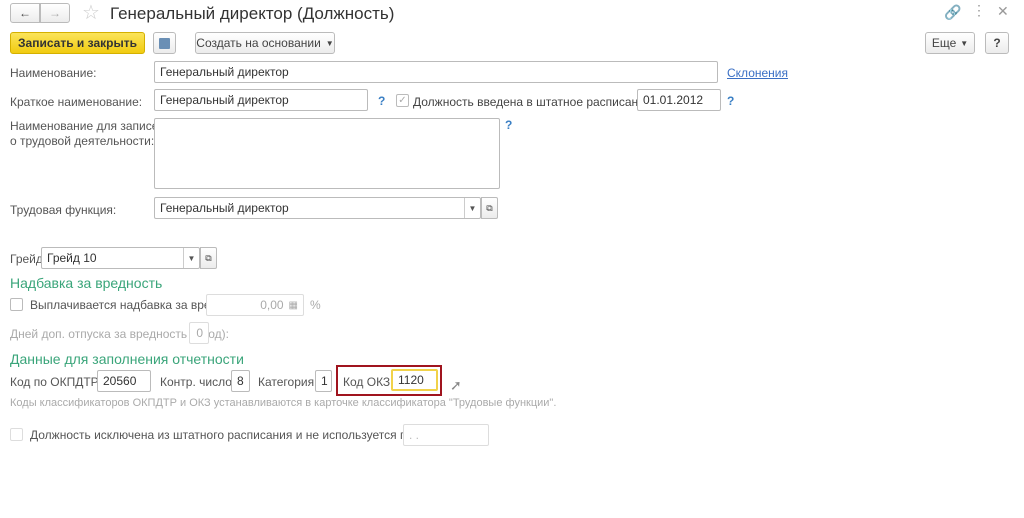  What do you see at coordinates (199, 333) in the screenshot?
I see `harm-days-input: 0` at bounding box center [199, 333].